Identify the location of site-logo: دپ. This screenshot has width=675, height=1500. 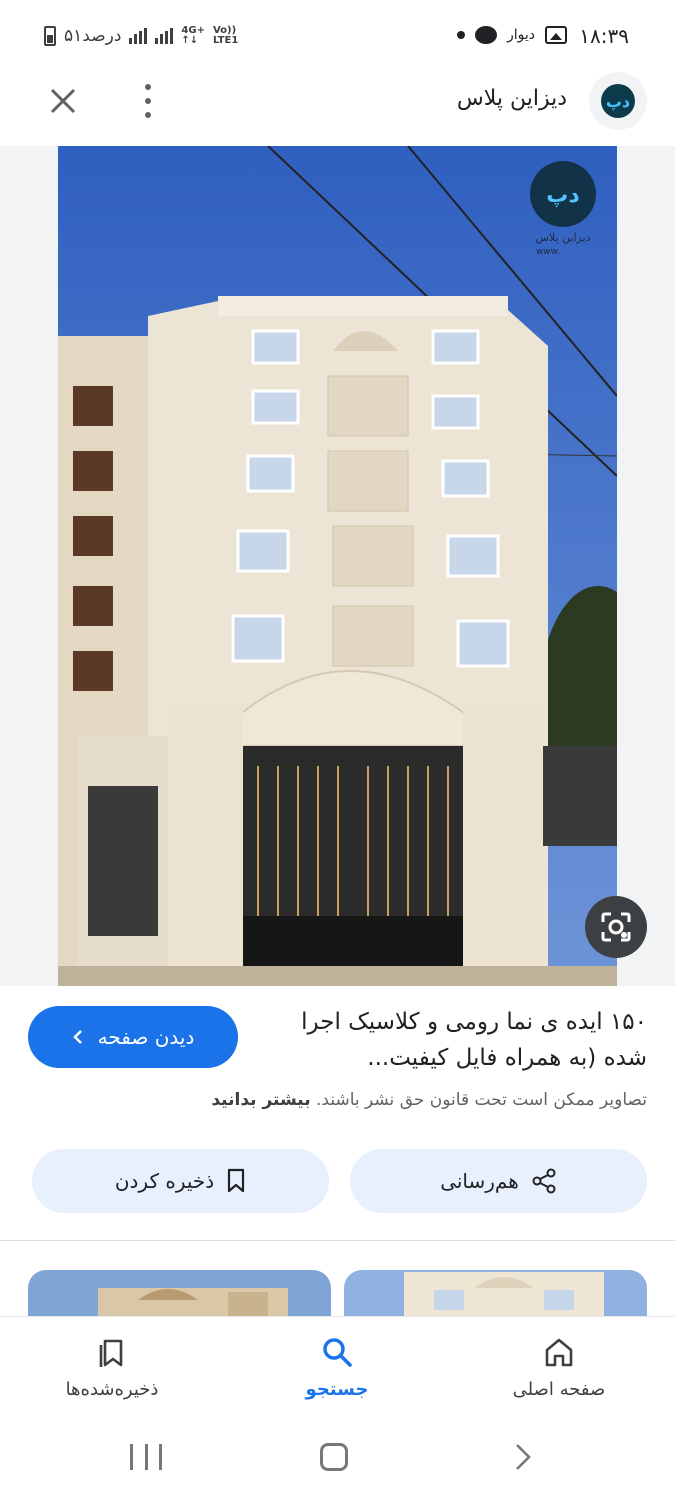
(618, 101).